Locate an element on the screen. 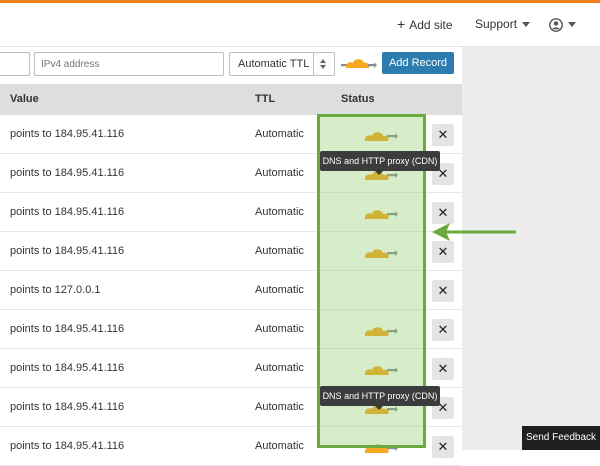 This screenshot has height=466, width=600. ipv4-address-input is located at coordinates (129, 64).